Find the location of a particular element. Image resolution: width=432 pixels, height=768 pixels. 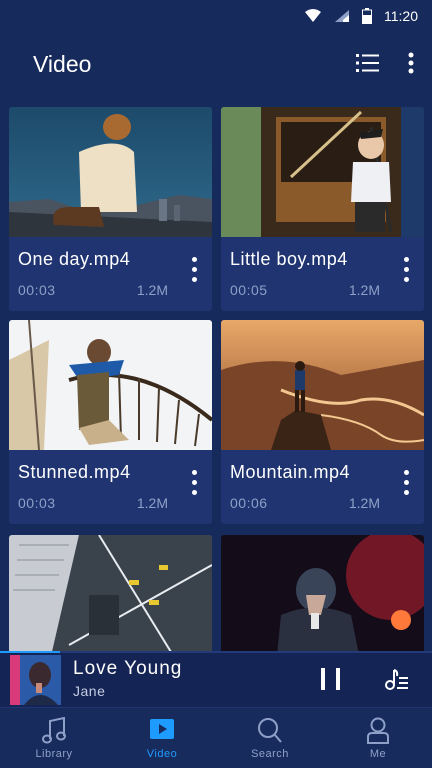

status-bar: 11:20 is located at coordinates (216, 16).